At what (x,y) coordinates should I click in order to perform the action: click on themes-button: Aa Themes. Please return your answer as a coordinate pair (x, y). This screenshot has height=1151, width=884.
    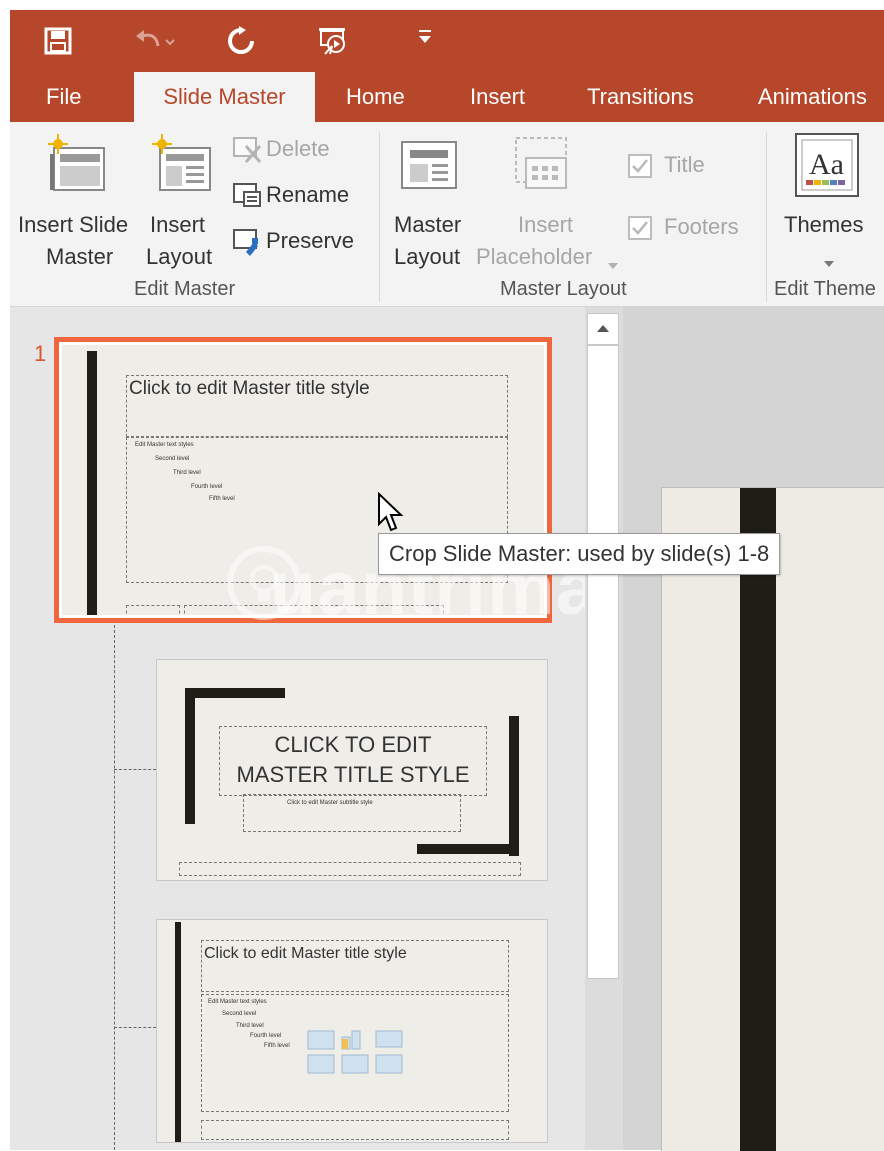
    Looking at the image, I should click on (830, 200).